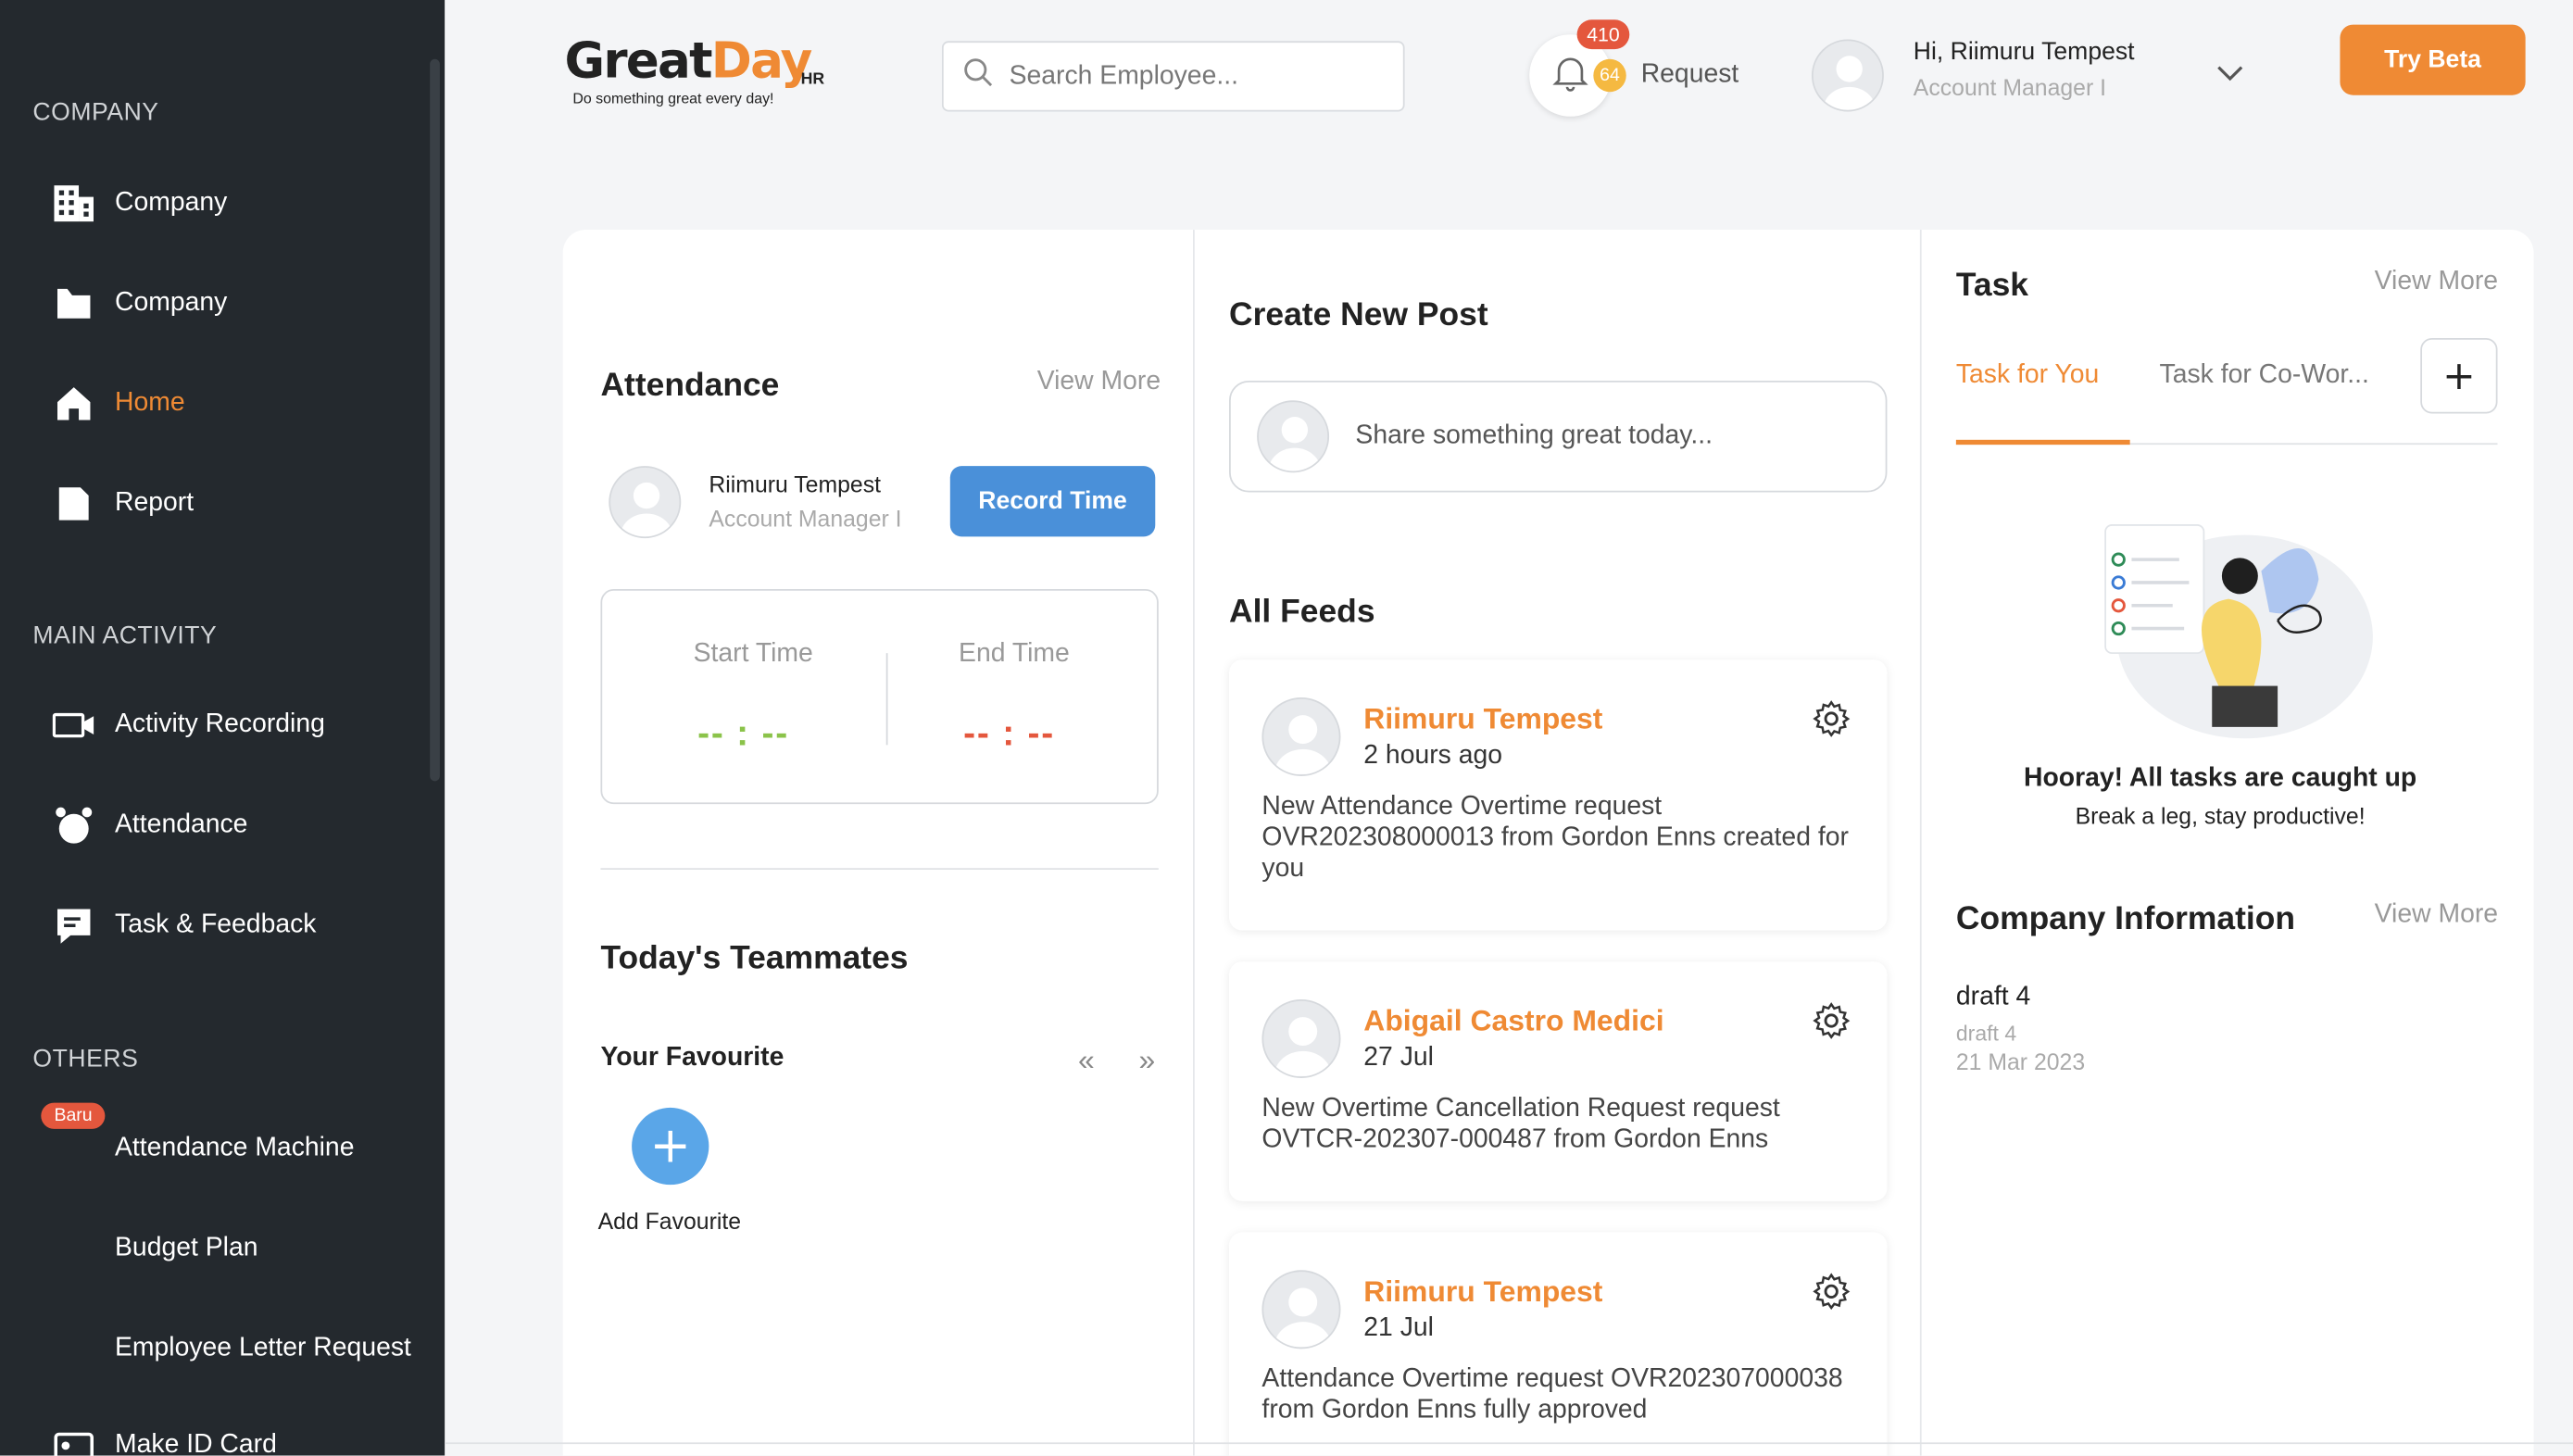 This screenshot has width=2573, height=1456. I want to click on sidebar-item-budget-plan: Budget Plan, so click(155, 1248).